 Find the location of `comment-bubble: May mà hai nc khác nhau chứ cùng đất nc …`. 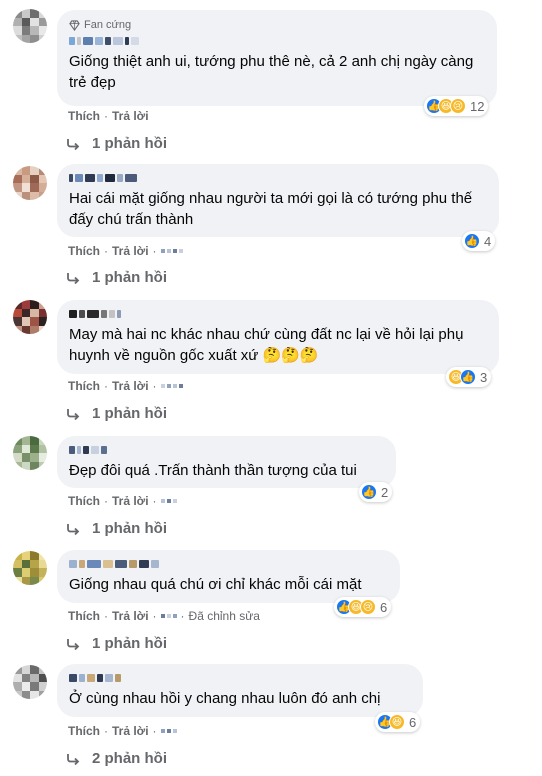

comment-bubble: May mà hai nc khác nhau chứ cùng đất nc … is located at coordinates (278, 337).